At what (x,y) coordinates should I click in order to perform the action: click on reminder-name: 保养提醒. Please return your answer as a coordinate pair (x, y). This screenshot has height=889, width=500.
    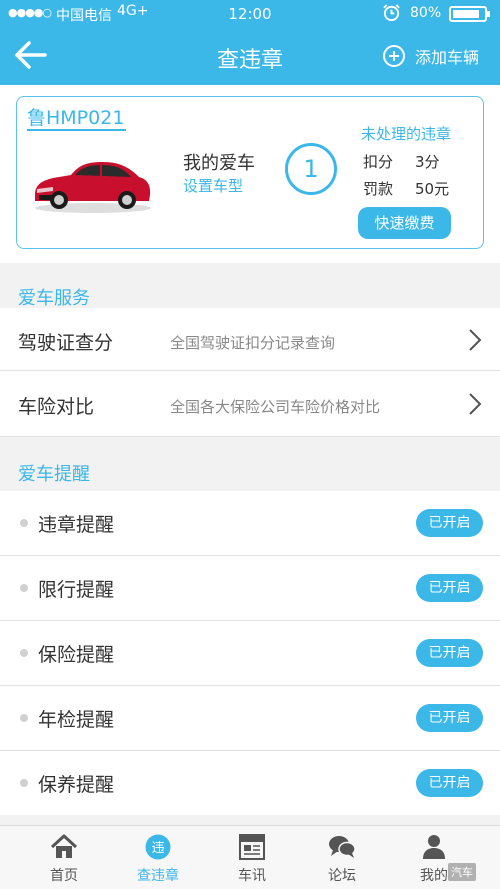
    Looking at the image, I should click on (76, 785).